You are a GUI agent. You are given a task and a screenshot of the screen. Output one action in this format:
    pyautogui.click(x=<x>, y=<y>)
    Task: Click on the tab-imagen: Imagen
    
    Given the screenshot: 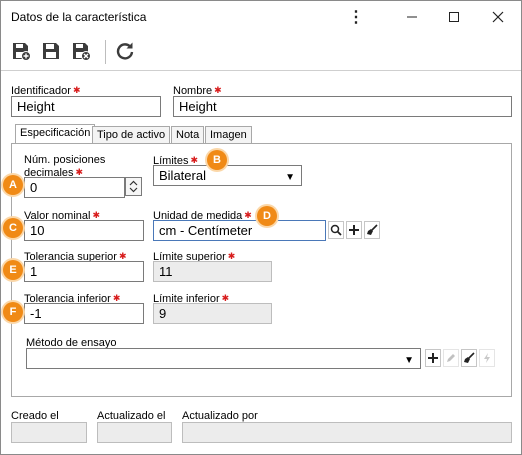 What is the action you would take?
    pyautogui.click(x=228, y=135)
    